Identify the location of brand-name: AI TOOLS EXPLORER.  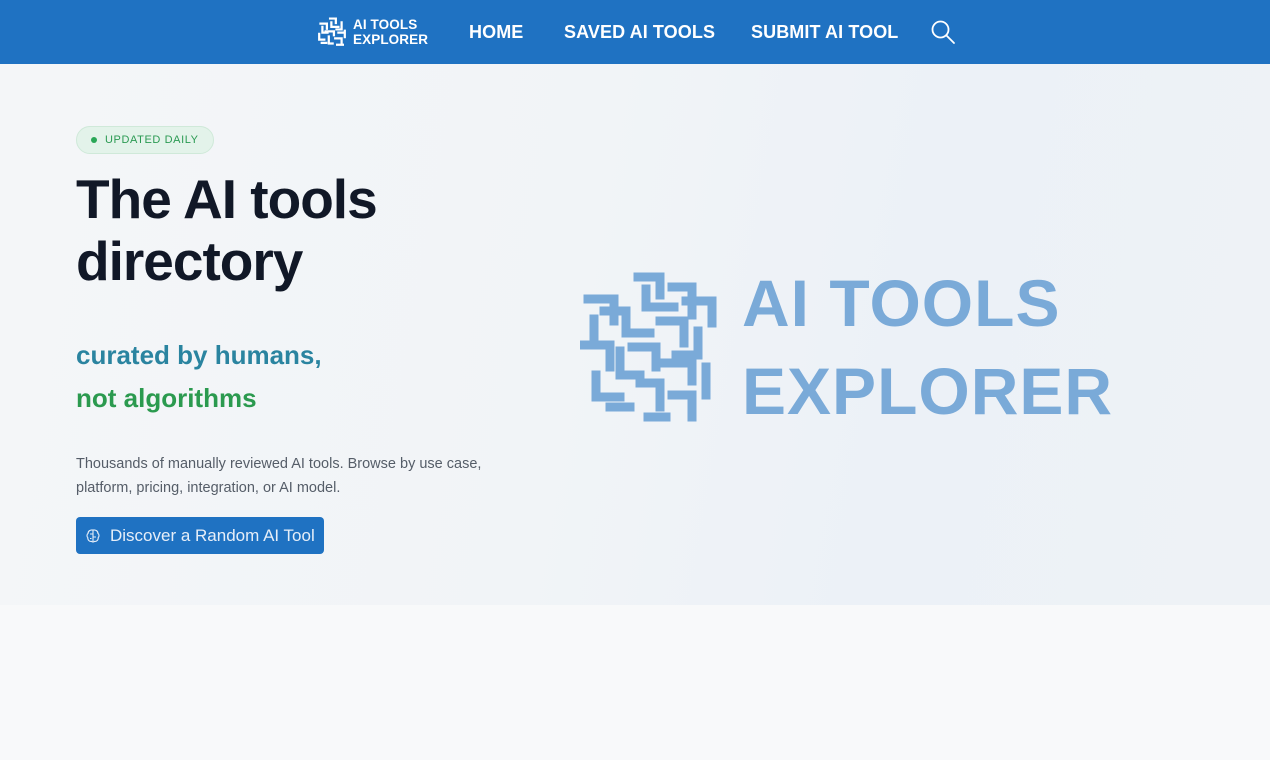
(390, 32).